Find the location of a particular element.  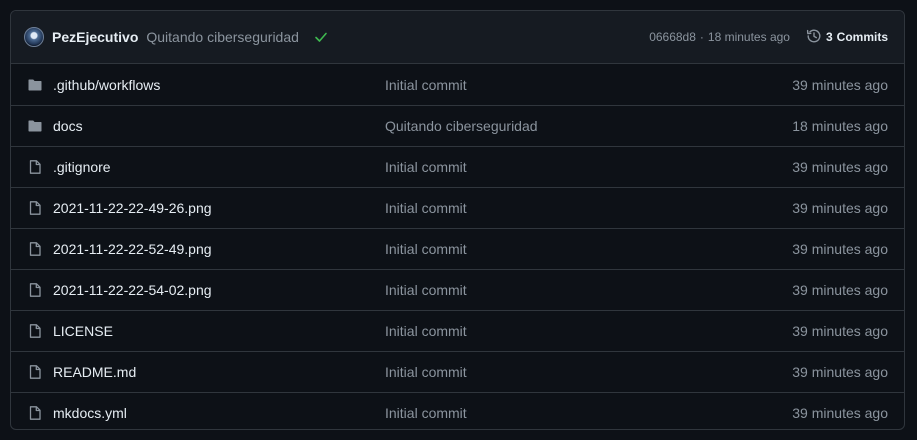

file-row: .gitignore Initial commit 39 minutes ago is located at coordinates (457, 166).